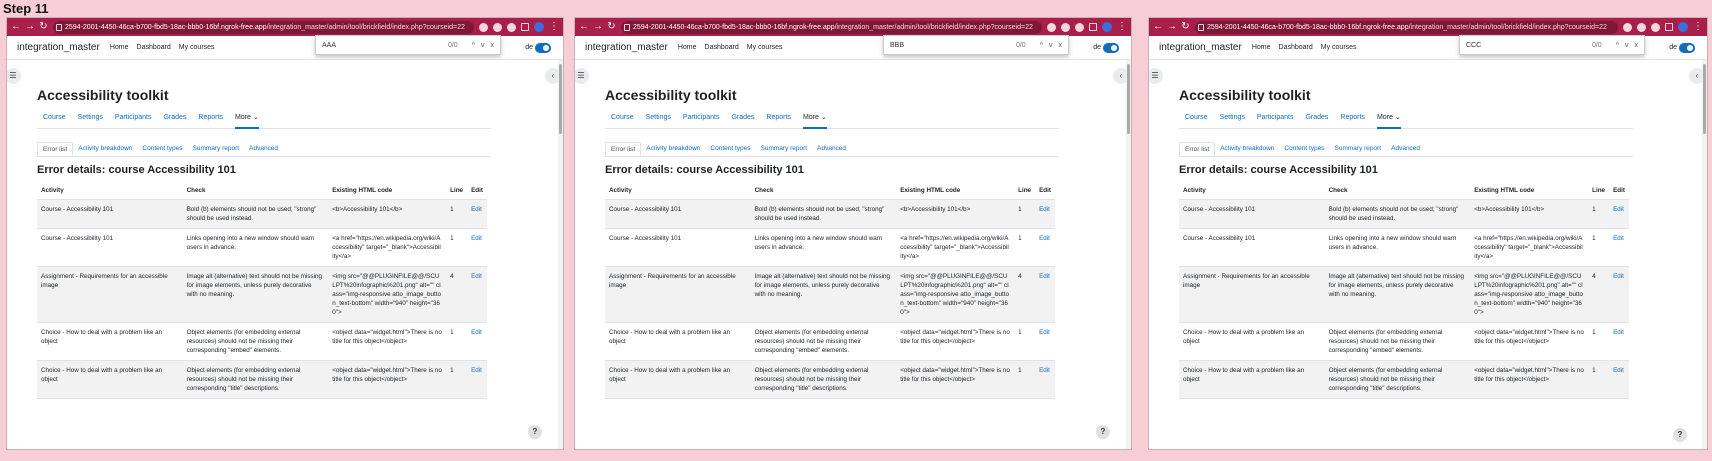  Describe the element at coordinates (1529, 45) in the screenshot. I see `find-input: CCC` at that location.